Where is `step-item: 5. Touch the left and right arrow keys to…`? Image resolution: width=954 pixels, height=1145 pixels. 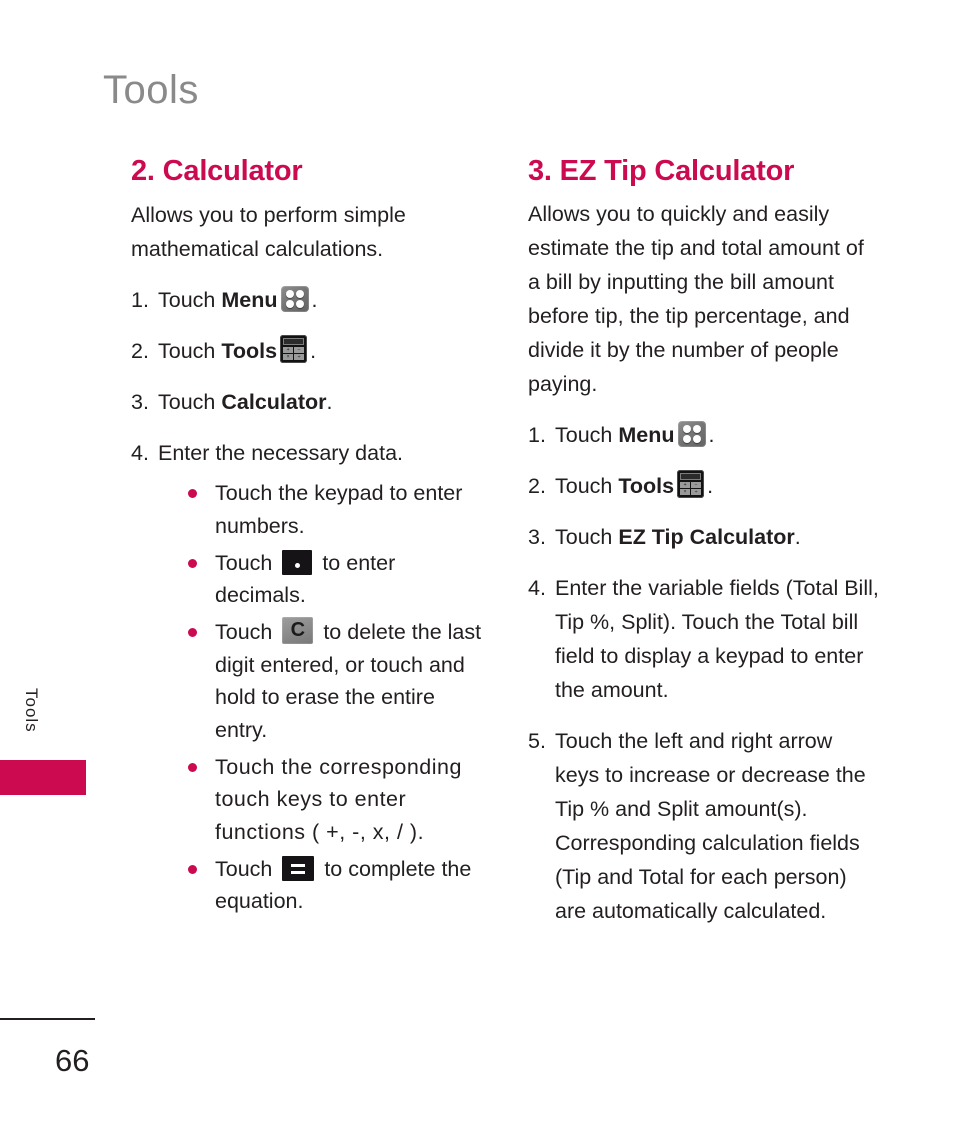
step-item: 5. Touch the left and right arrow keys to… is located at coordinates (704, 827).